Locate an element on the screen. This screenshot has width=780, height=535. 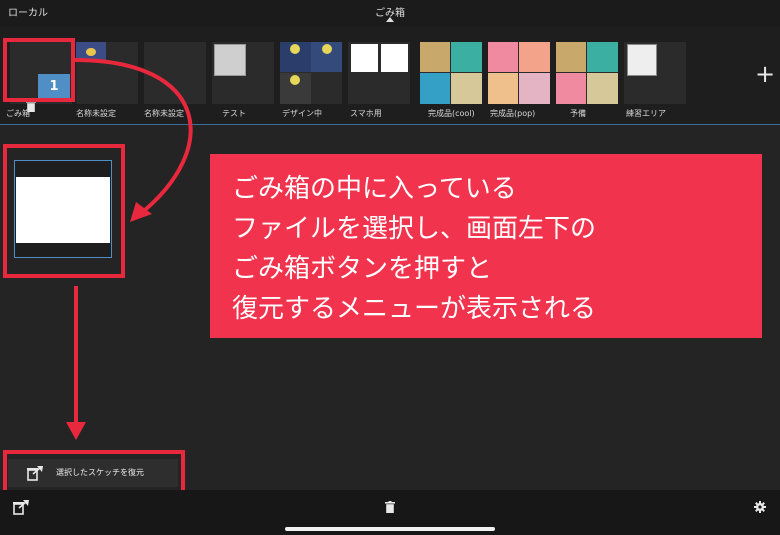
annotation-arrow-curved is located at coordinates (133, 137).